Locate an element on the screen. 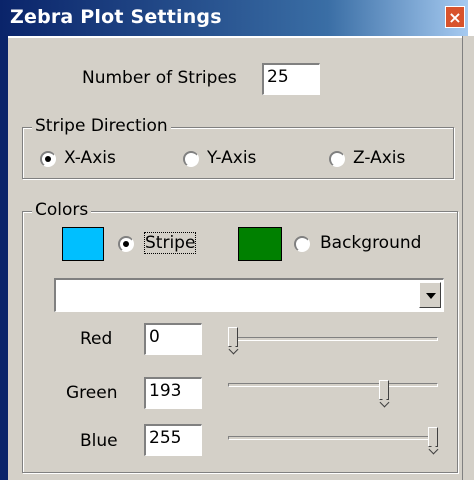  chevron-down-icon is located at coordinates (430, 295).